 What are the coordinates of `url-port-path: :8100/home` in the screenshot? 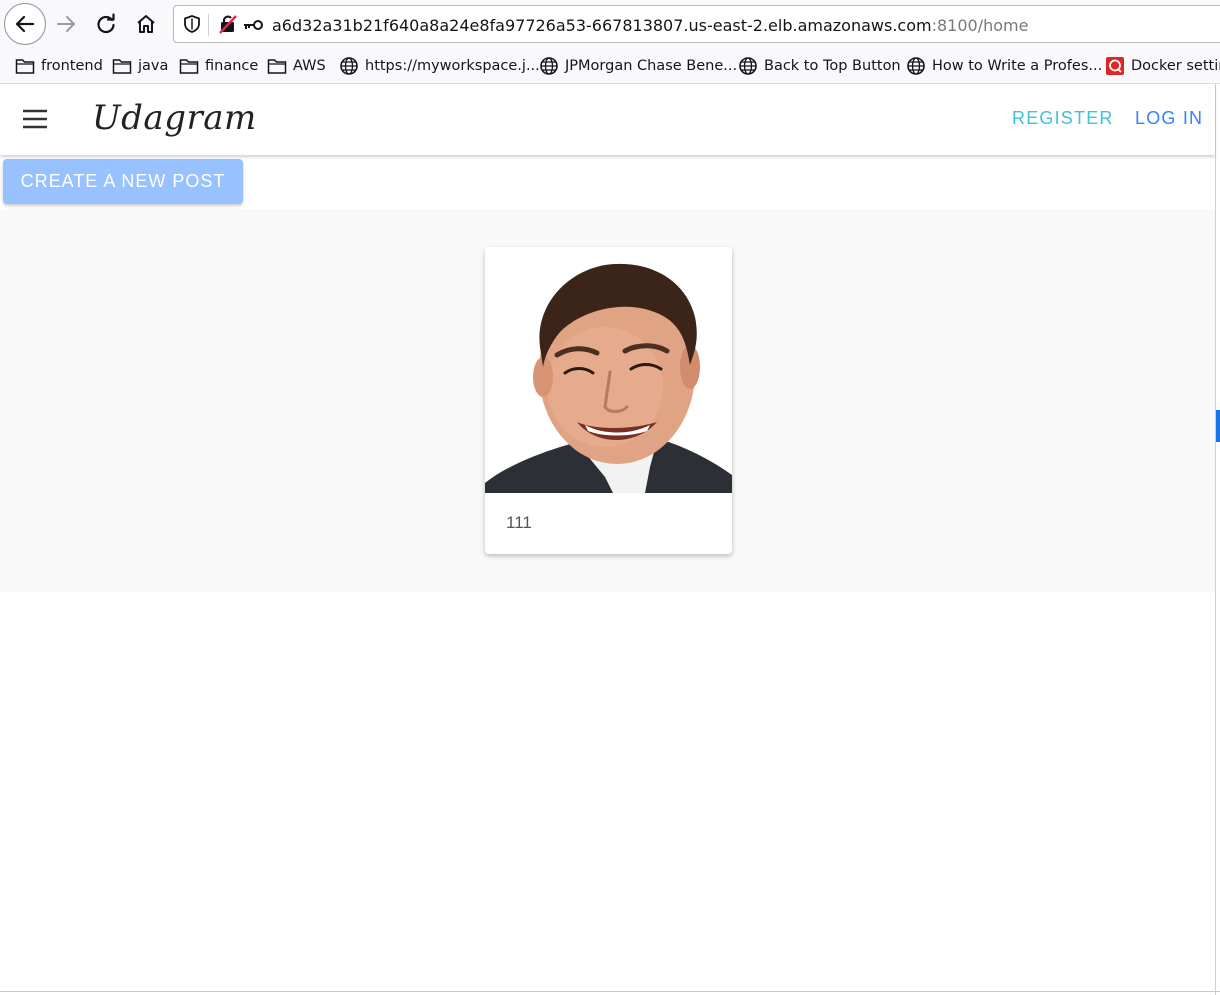 It's located at (980, 25).